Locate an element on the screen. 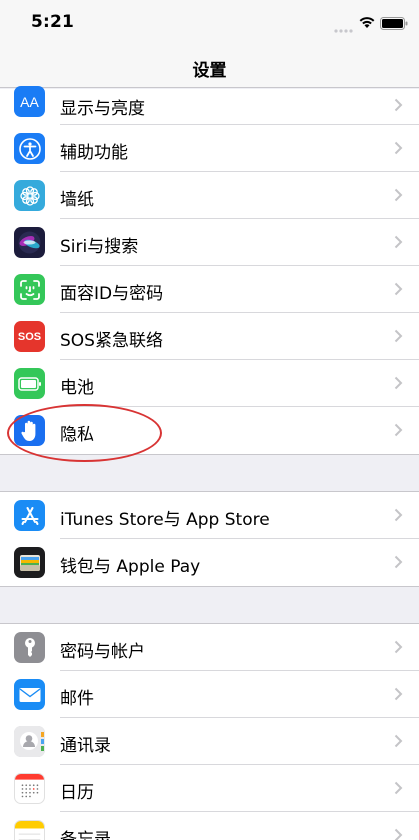 The image size is (419, 840). settings-row-face-id: 面容ID与密码 is located at coordinates (209, 289).